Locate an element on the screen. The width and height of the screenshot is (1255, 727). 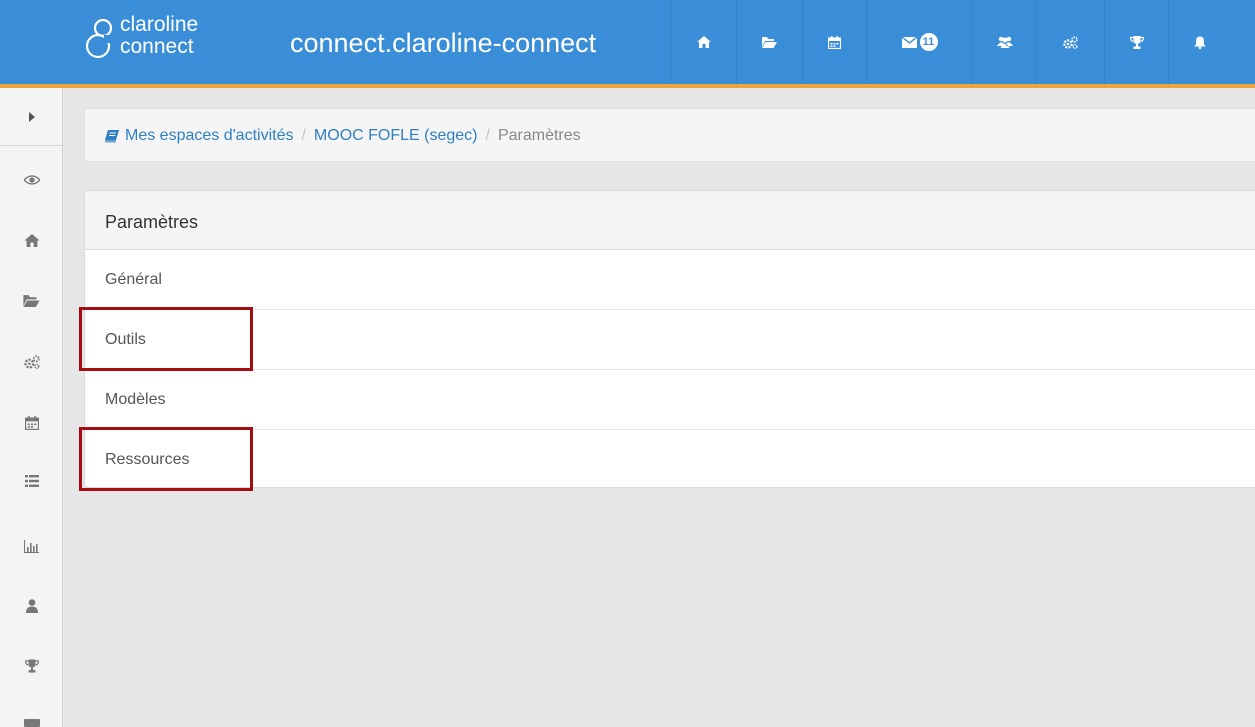
sidebar-toggle-button is located at coordinates (31, 117).